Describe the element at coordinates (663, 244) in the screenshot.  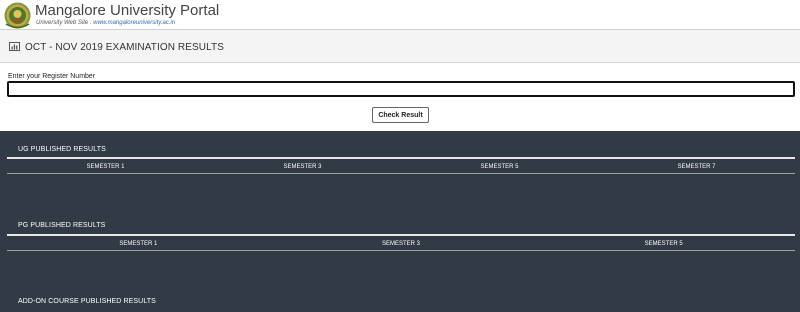
I see `pg-semester-5-link: SEMESTER 5` at that location.